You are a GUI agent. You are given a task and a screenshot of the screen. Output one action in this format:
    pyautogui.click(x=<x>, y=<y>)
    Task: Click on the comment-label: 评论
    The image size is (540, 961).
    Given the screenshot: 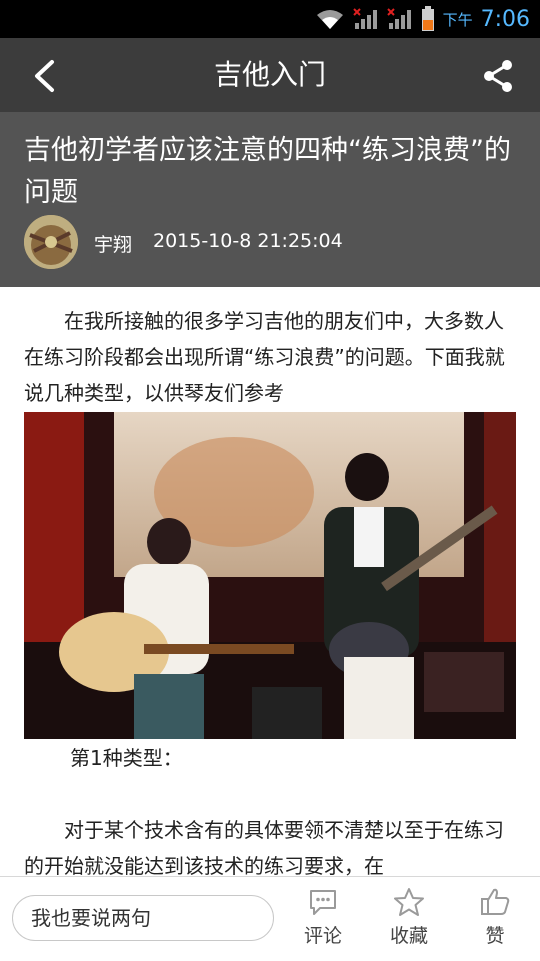 What is the action you would take?
    pyautogui.click(x=322, y=936)
    